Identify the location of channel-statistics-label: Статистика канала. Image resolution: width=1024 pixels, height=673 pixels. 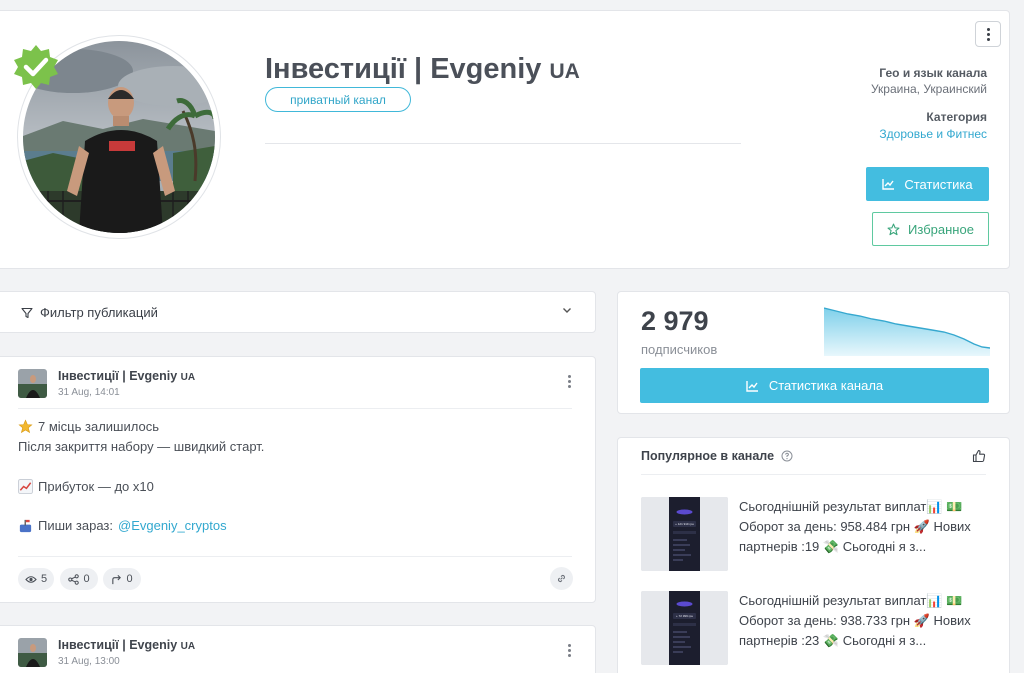
(826, 385).